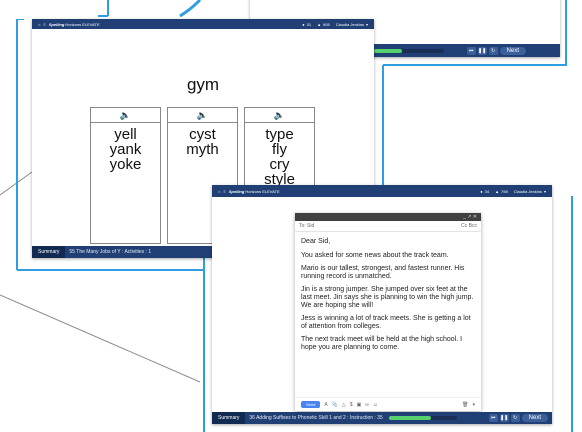 This screenshot has width=582, height=432. Describe the element at coordinates (351, 405) in the screenshot. I see `money-icon: $` at that location.